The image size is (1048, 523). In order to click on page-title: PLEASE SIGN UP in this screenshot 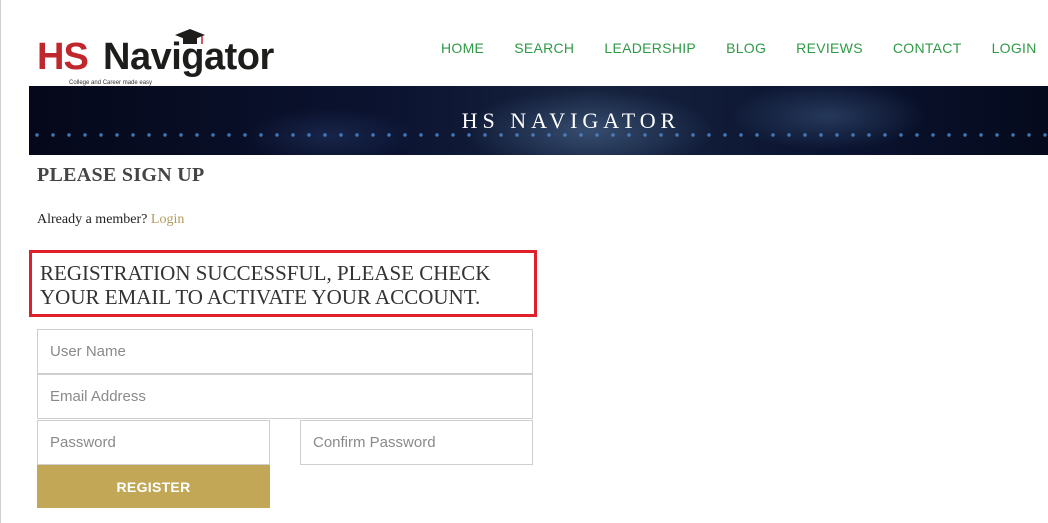, I will do `click(121, 175)`.